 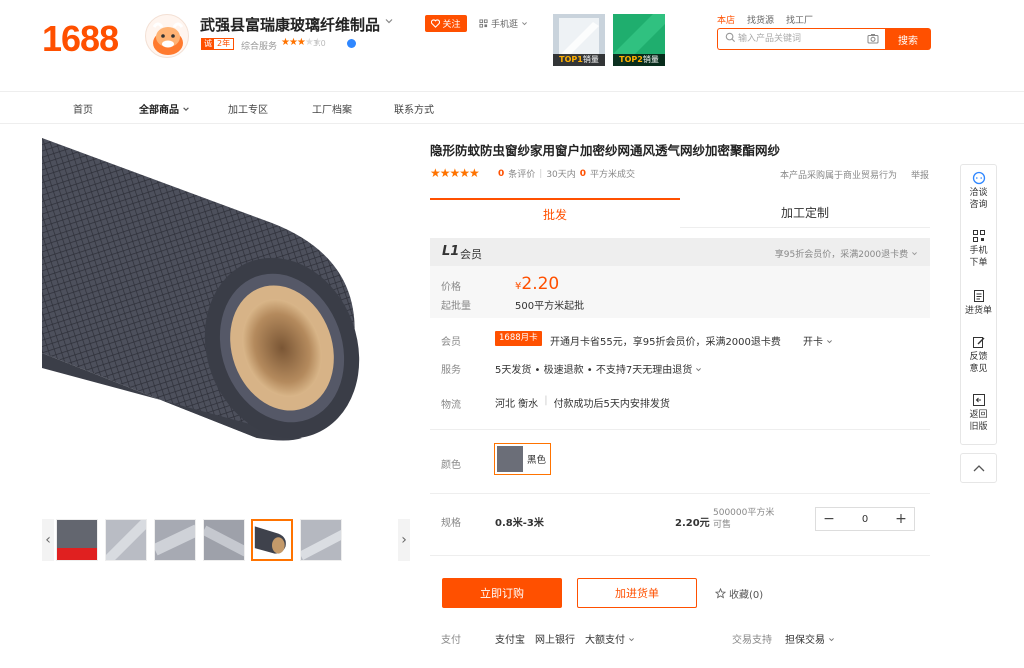 What do you see at coordinates (746, 595) in the screenshot?
I see `favorite-label: 收藏(0)` at bounding box center [746, 595].